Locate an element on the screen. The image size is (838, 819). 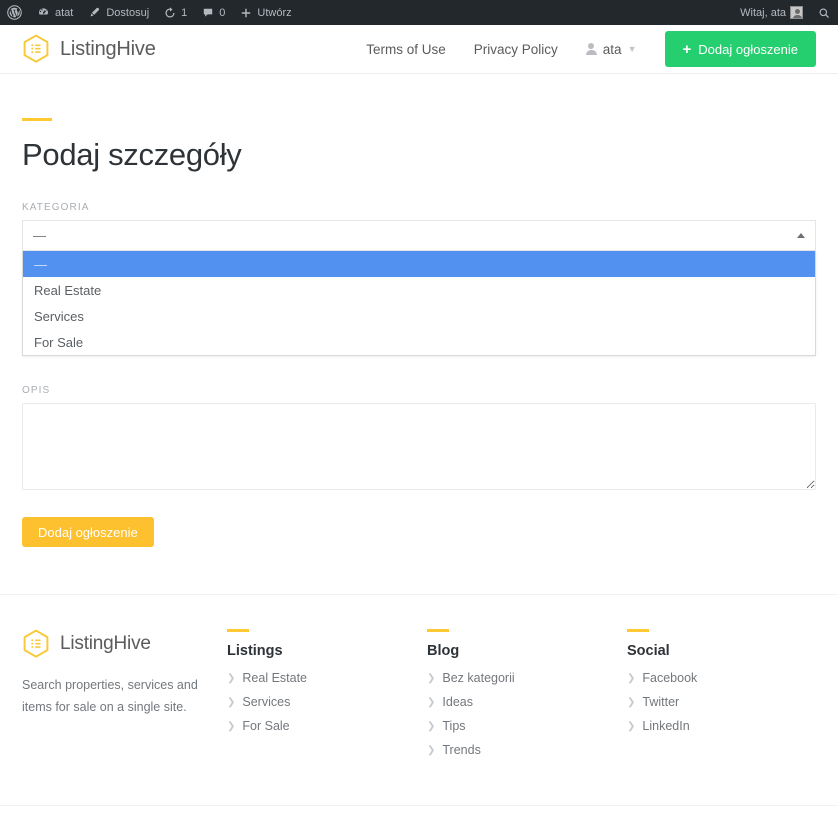
brush-icon is located at coordinates (94, 12).